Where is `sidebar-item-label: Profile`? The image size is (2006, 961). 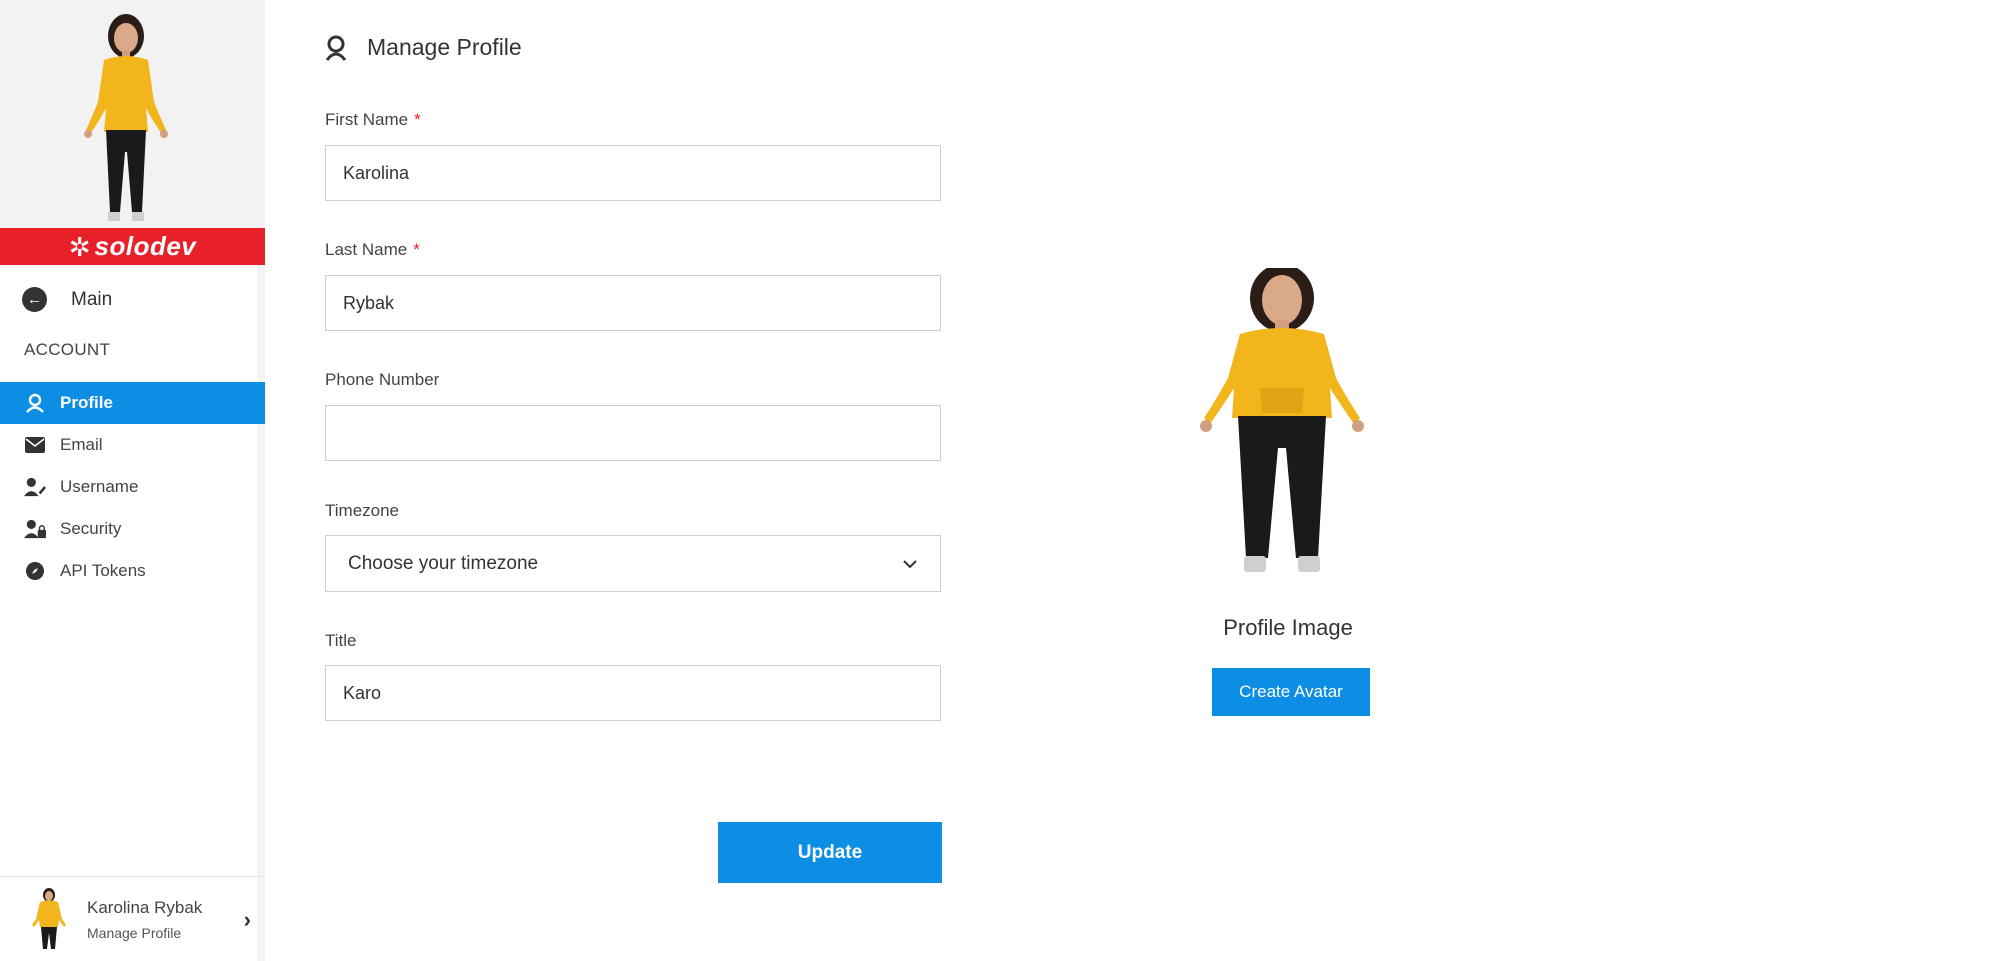
sidebar-item-label: Profile is located at coordinates (86, 402).